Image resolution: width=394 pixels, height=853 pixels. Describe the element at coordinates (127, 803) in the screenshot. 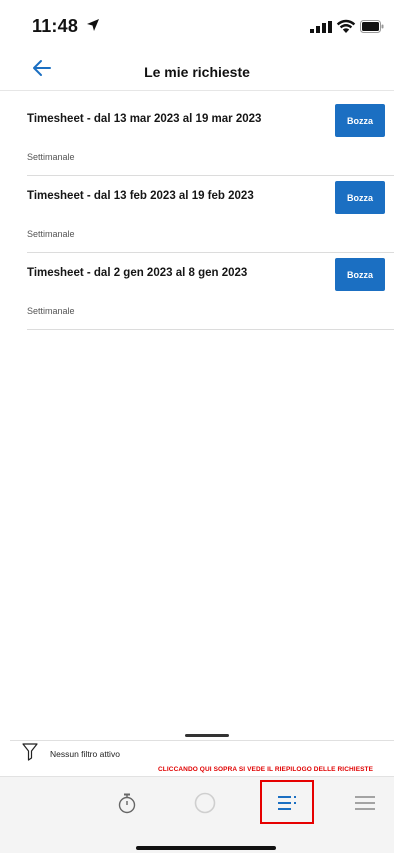

I see `stopwatch-icon` at that location.